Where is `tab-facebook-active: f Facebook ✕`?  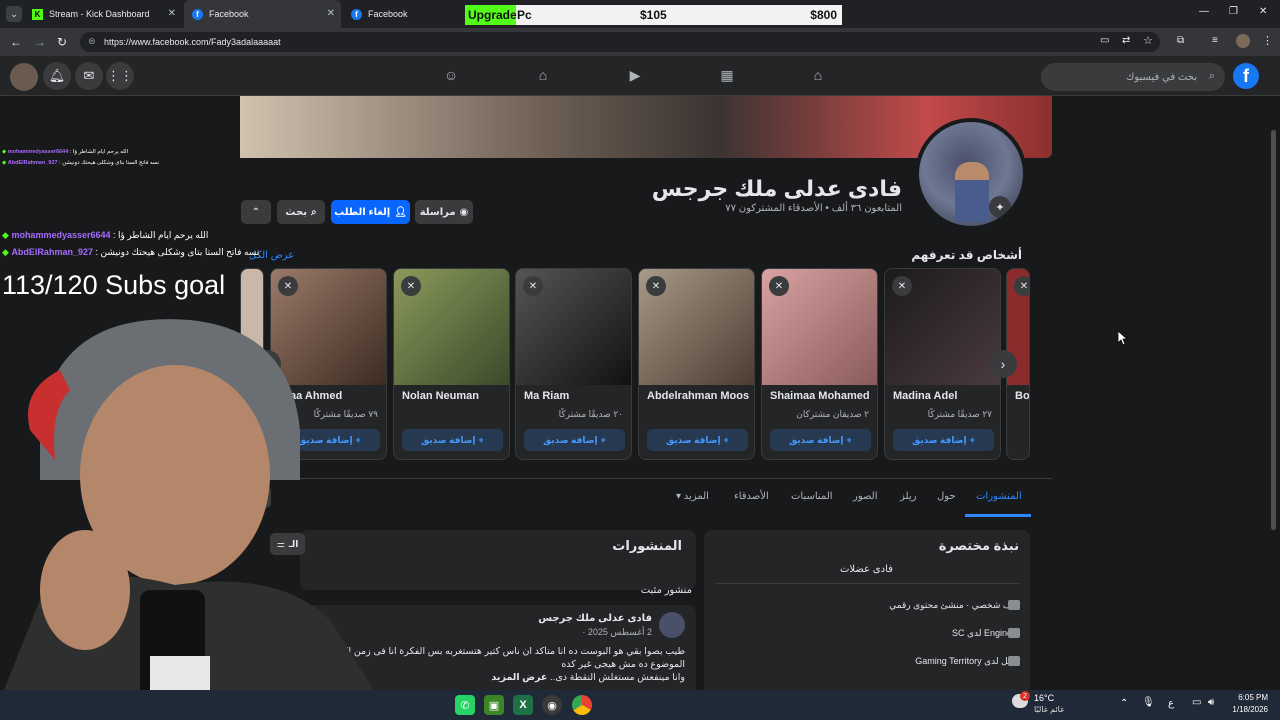
tab-facebook-active: f Facebook ✕ is located at coordinates (262, 14).